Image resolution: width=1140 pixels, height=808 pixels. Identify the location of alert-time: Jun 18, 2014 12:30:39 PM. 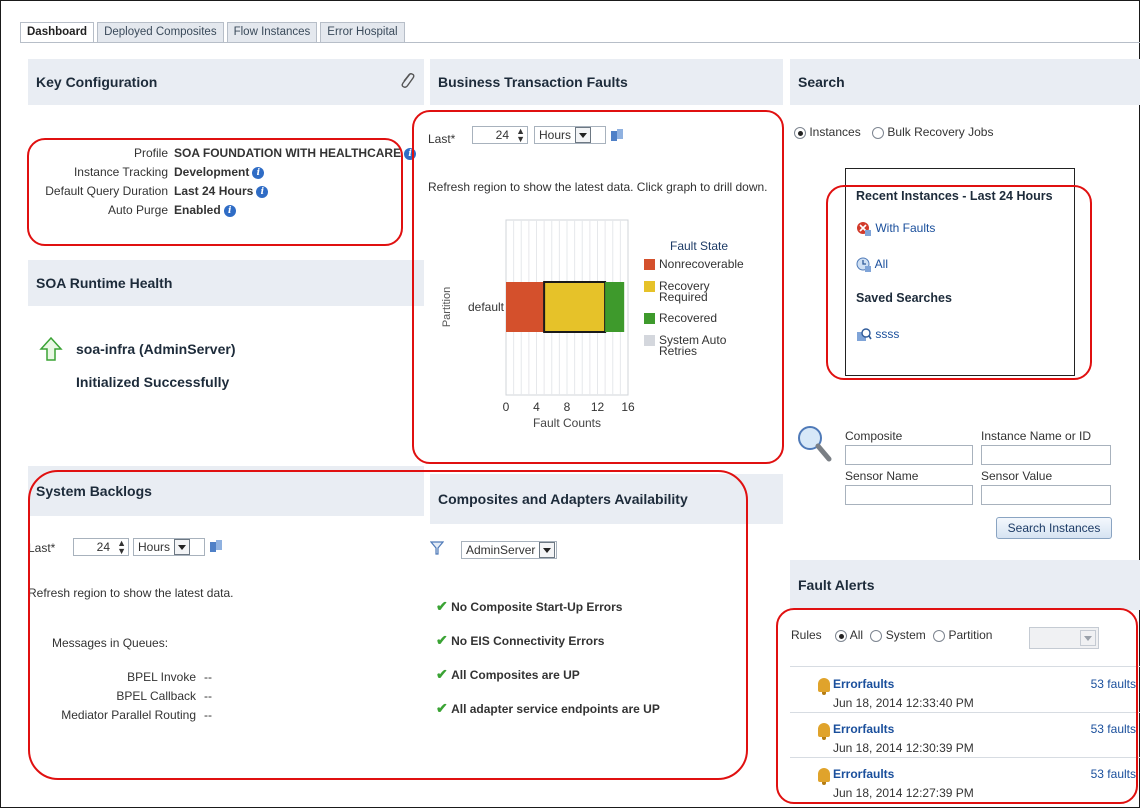
(903, 748).